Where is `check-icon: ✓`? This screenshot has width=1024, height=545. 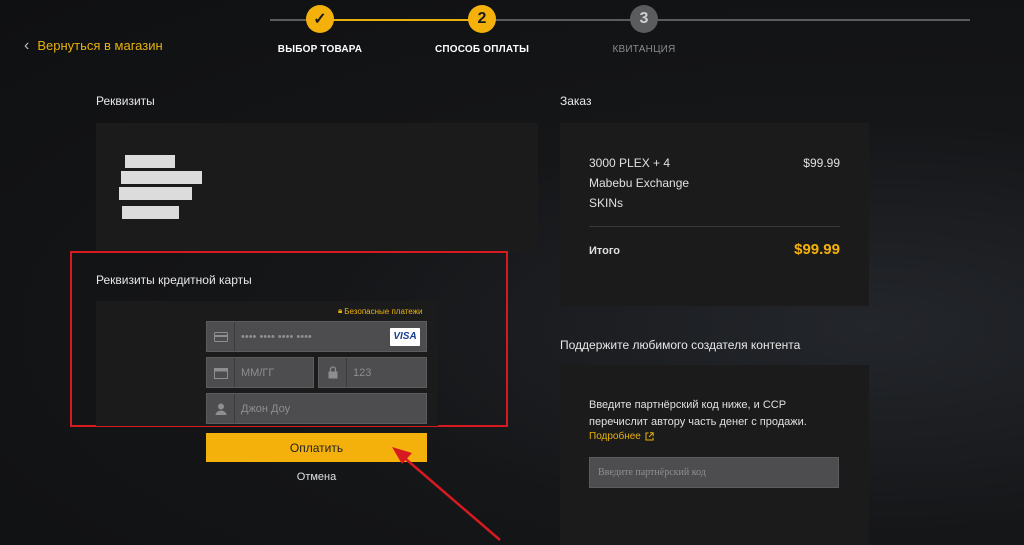 check-icon: ✓ is located at coordinates (320, 19).